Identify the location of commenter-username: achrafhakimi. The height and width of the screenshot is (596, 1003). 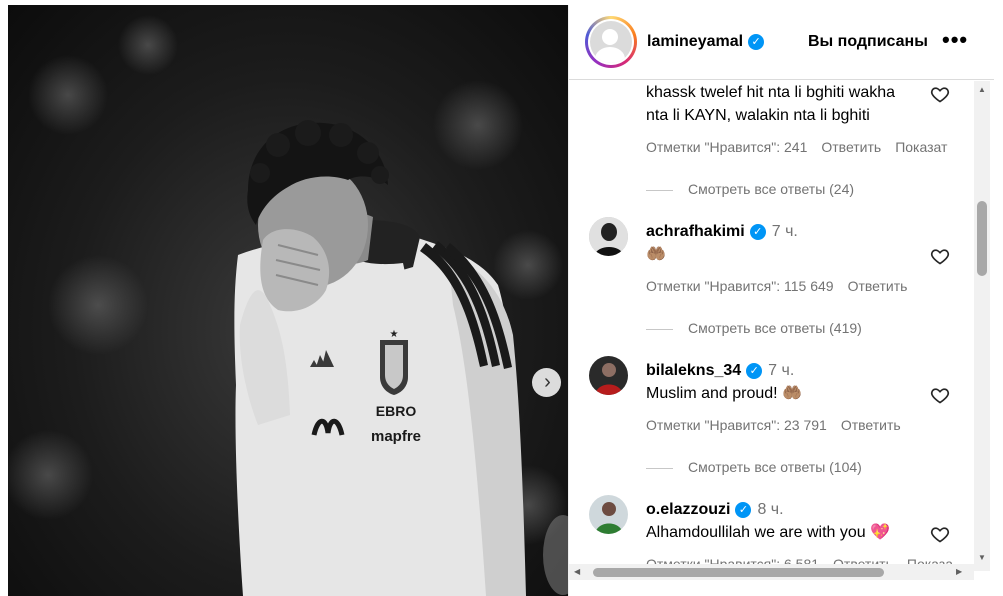
(695, 231).